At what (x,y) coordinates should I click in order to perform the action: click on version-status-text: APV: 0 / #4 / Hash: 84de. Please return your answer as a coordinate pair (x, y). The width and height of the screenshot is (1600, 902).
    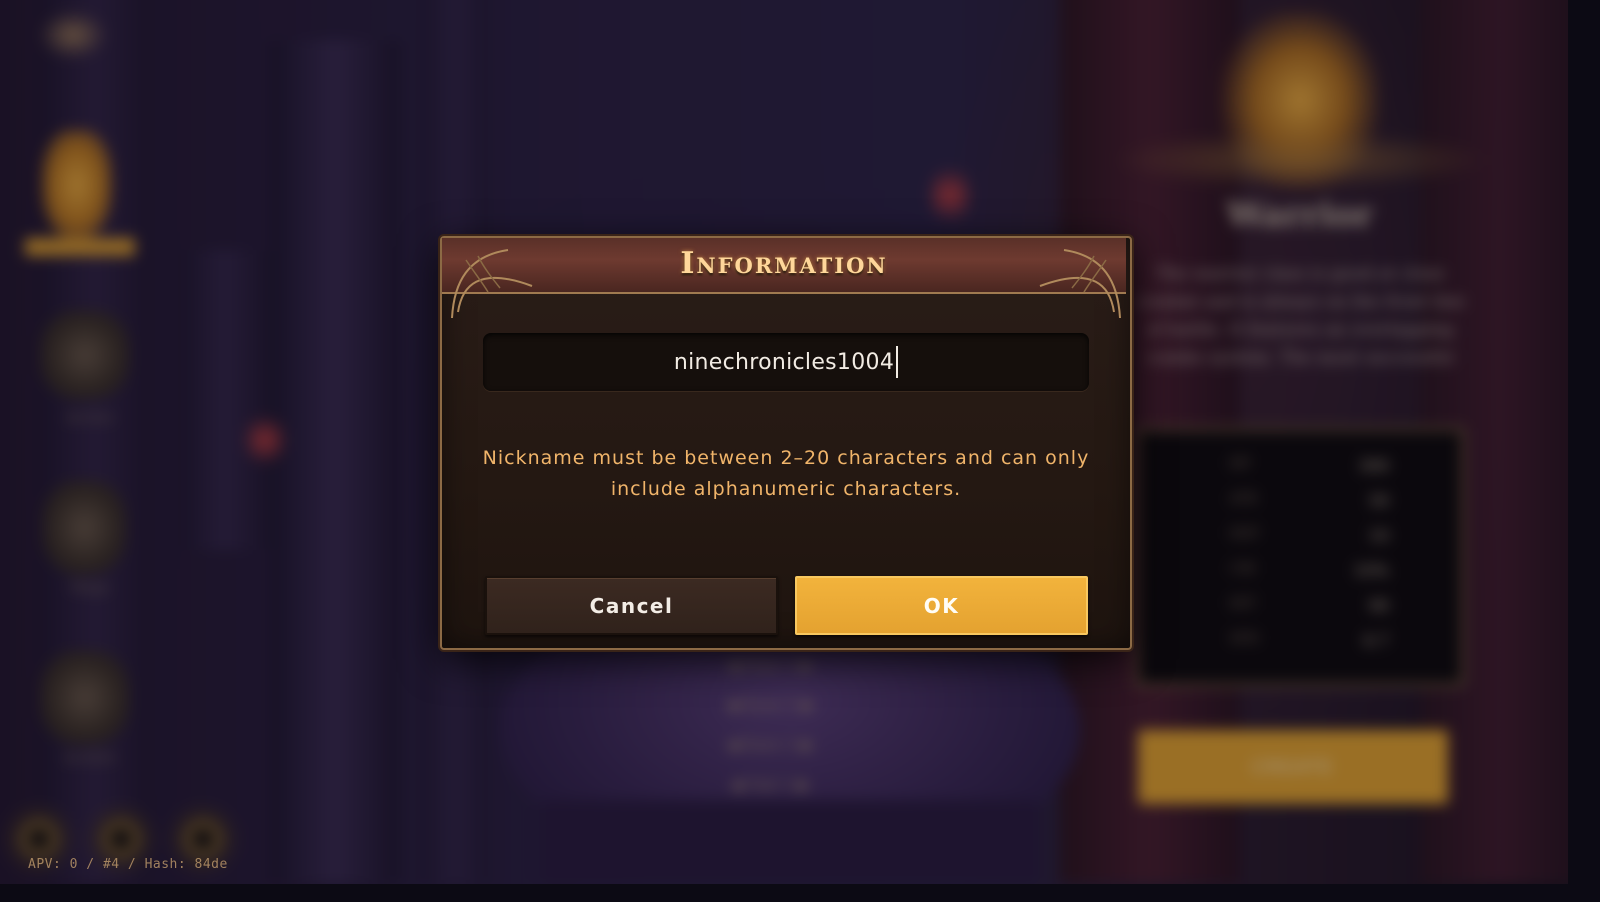
    Looking at the image, I should click on (128, 864).